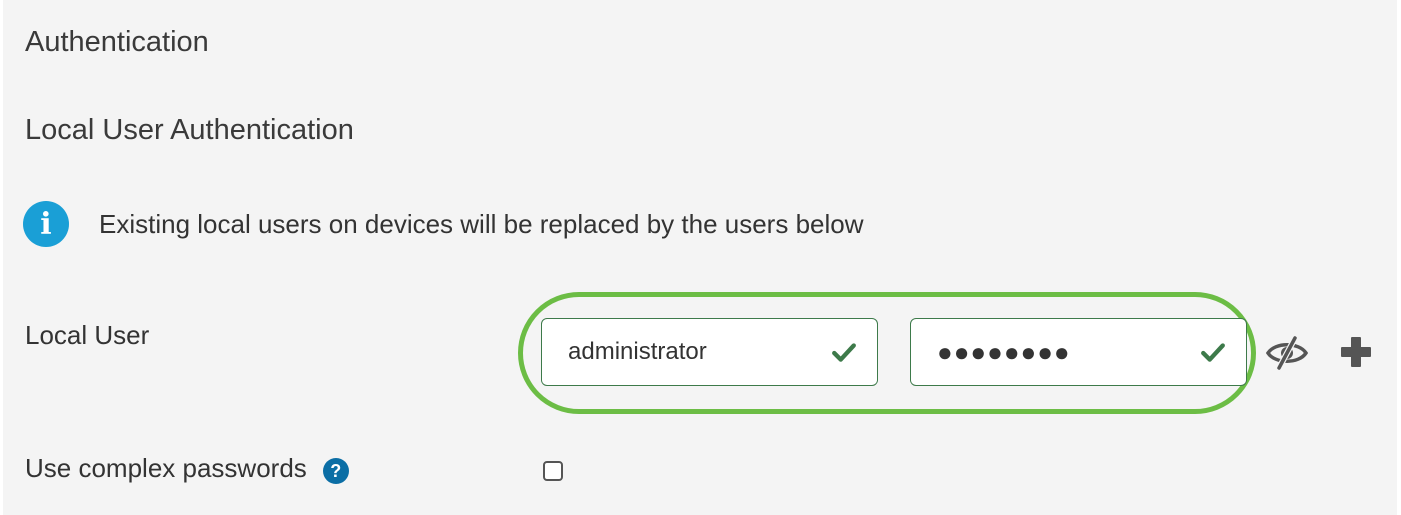 The height and width of the screenshot is (515, 1401). What do you see at coordinates (335, 471) in the screenshot?
I see `help-icon: ?` at bounding box center [335, 471].